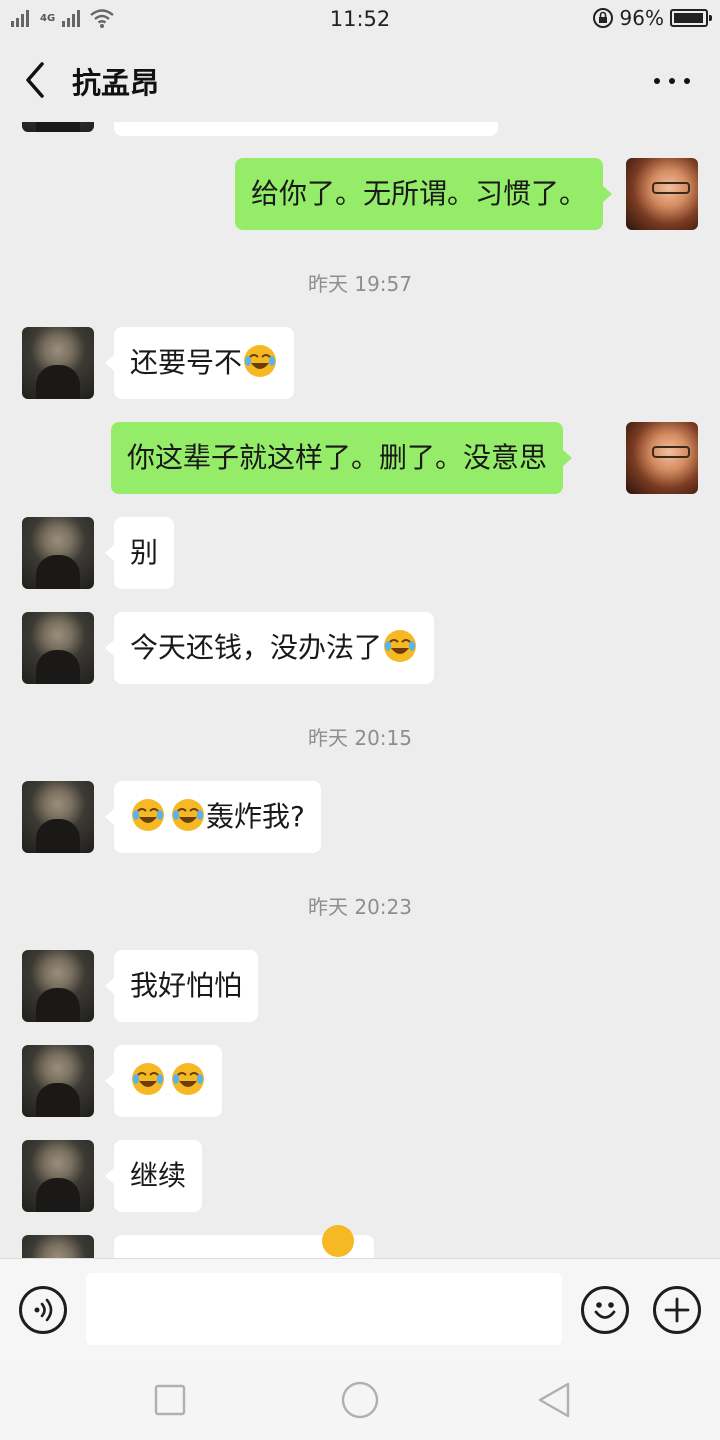 This screenshot has height=1440, width=720. I want to click on voice-icon, so click(43, 1310).